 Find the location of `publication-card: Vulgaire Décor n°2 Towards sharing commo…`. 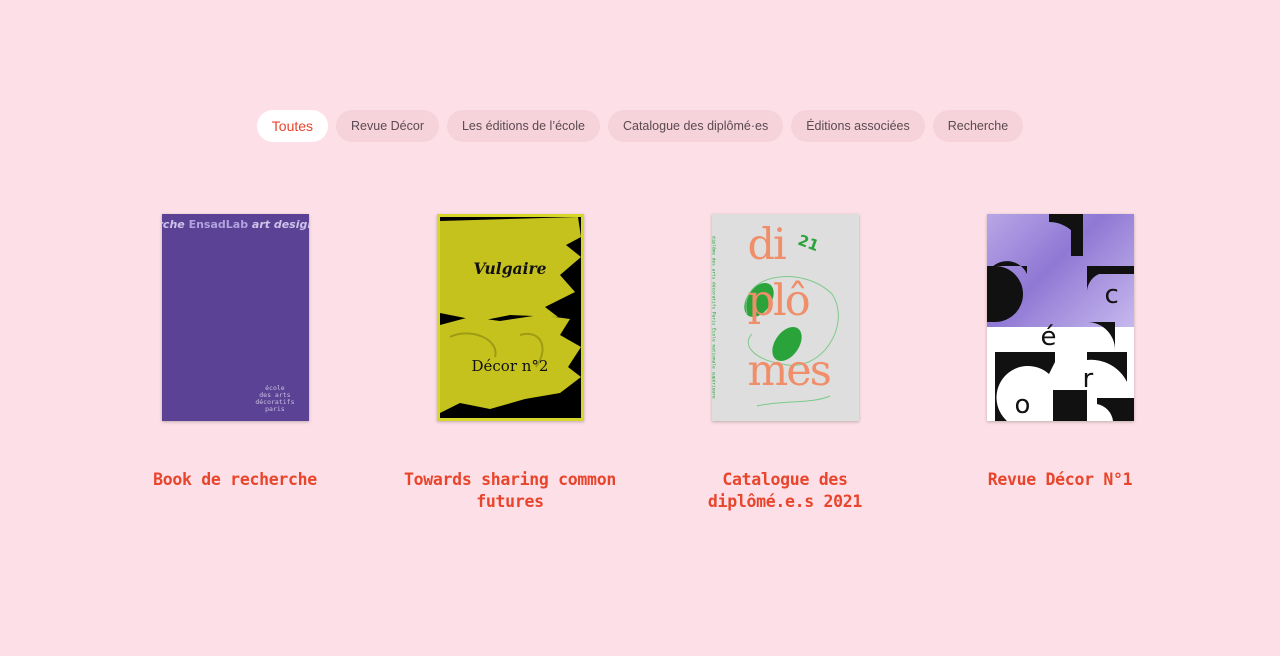

publication-card: Vulgaire Décor n°2 Towards sharing commo… is located at coordinates (510, 363).